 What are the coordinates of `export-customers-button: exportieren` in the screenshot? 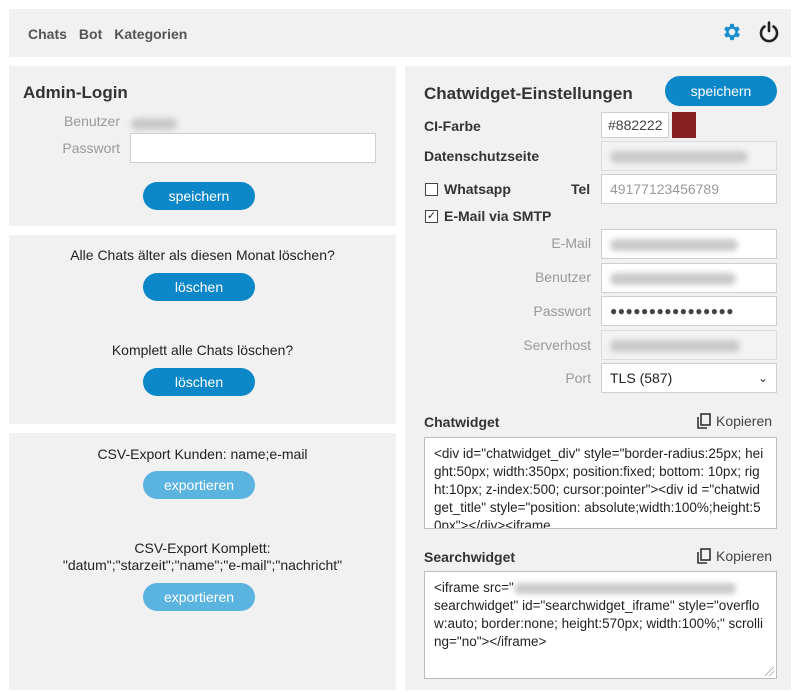 It's located at (199, 485).